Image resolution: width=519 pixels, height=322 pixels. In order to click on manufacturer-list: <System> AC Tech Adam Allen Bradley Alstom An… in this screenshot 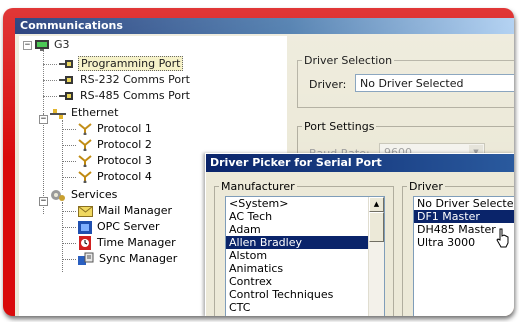, I will do `click(305, 256)`.